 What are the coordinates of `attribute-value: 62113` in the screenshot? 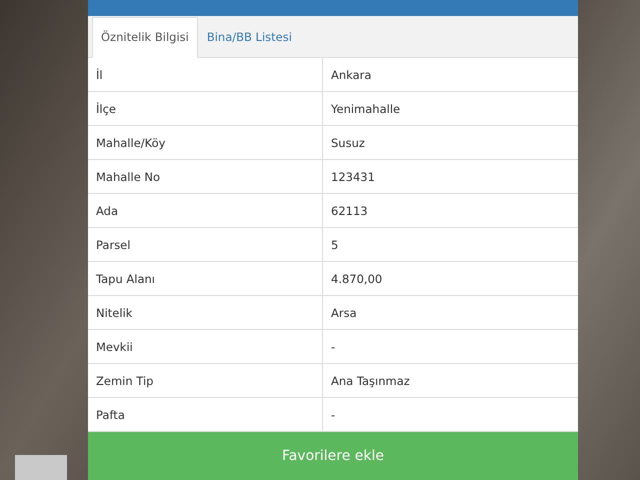 It's located at (349, 211).